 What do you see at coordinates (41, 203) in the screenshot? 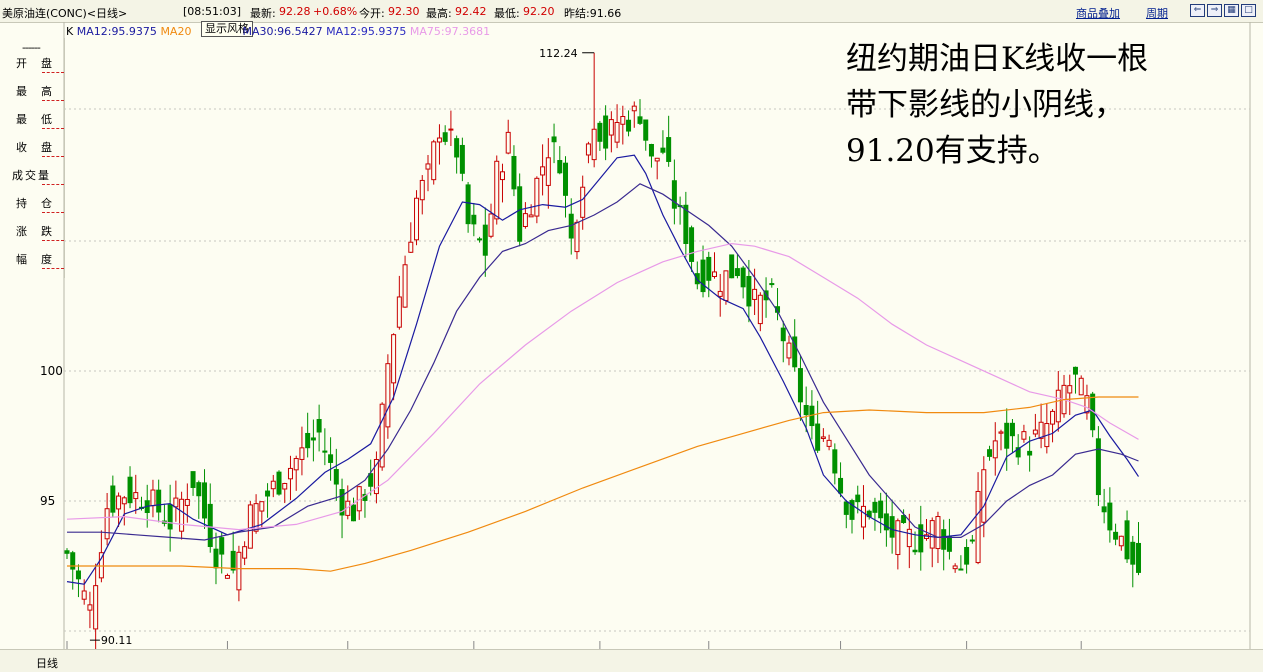
I see `row-position-label: 持仓` at bounding box center [41, 203].